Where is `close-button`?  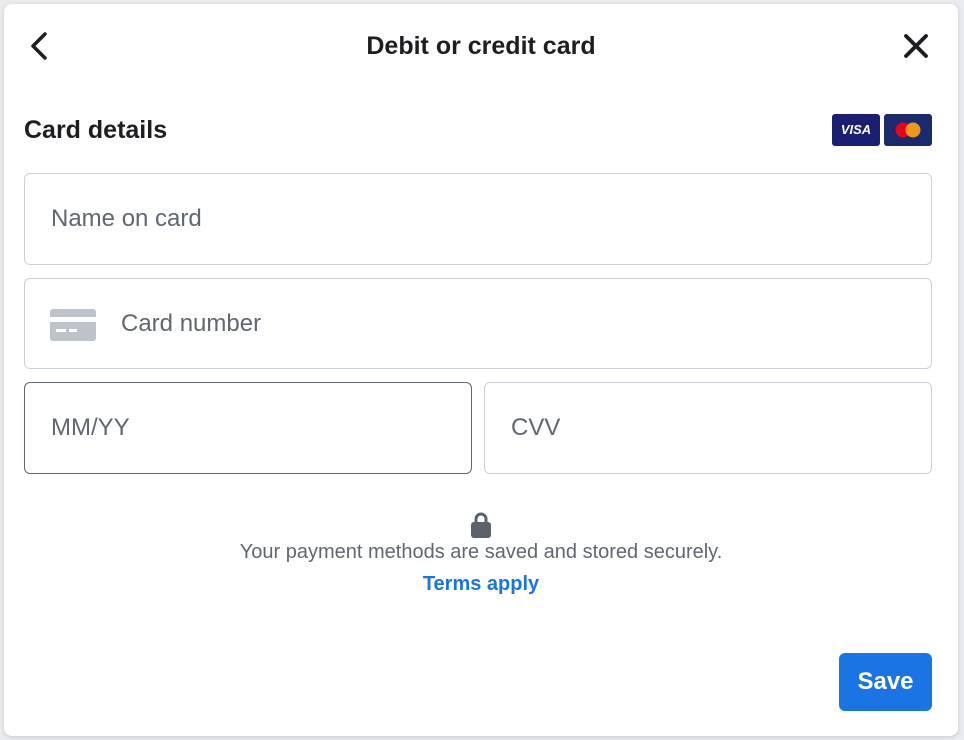 close-button is located at coordinates (916, 46).